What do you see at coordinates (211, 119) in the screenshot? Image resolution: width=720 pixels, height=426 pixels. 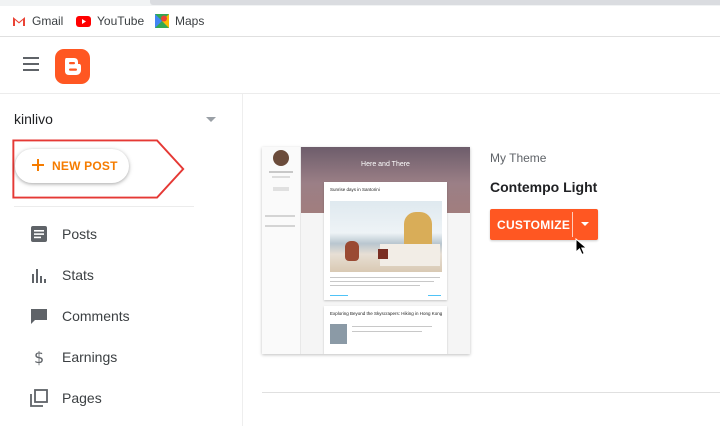 I see `chevron-down-icon` at bounding box center [211, 119].